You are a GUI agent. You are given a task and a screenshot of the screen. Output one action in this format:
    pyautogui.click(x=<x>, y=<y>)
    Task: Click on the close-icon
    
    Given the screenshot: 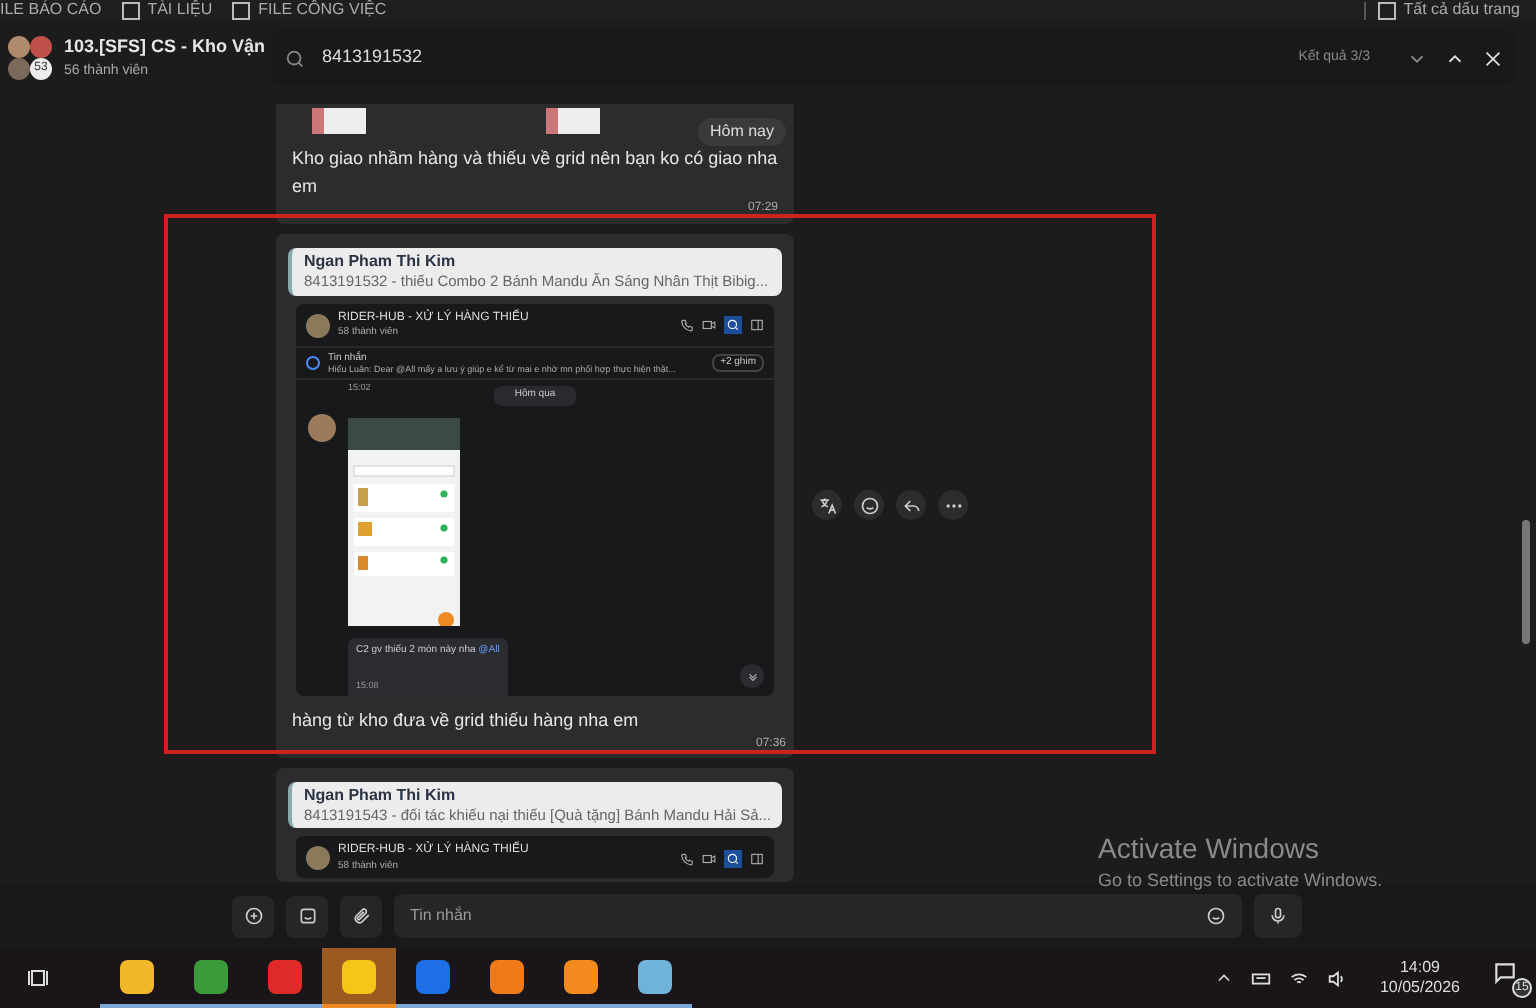 What is the action you would take?
    pyautogui.click(x=1493, y=58)
    